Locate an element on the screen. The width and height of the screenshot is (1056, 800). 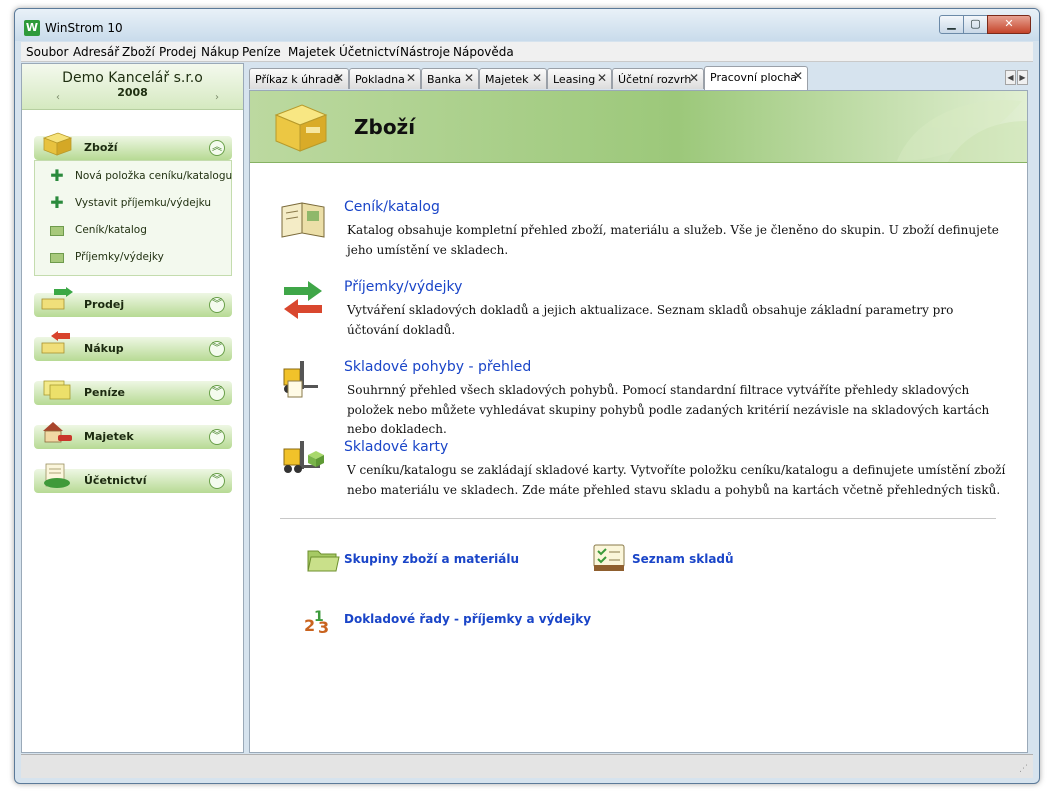
sidebar-section-label: Majetek is located at coordinates (109, 436).